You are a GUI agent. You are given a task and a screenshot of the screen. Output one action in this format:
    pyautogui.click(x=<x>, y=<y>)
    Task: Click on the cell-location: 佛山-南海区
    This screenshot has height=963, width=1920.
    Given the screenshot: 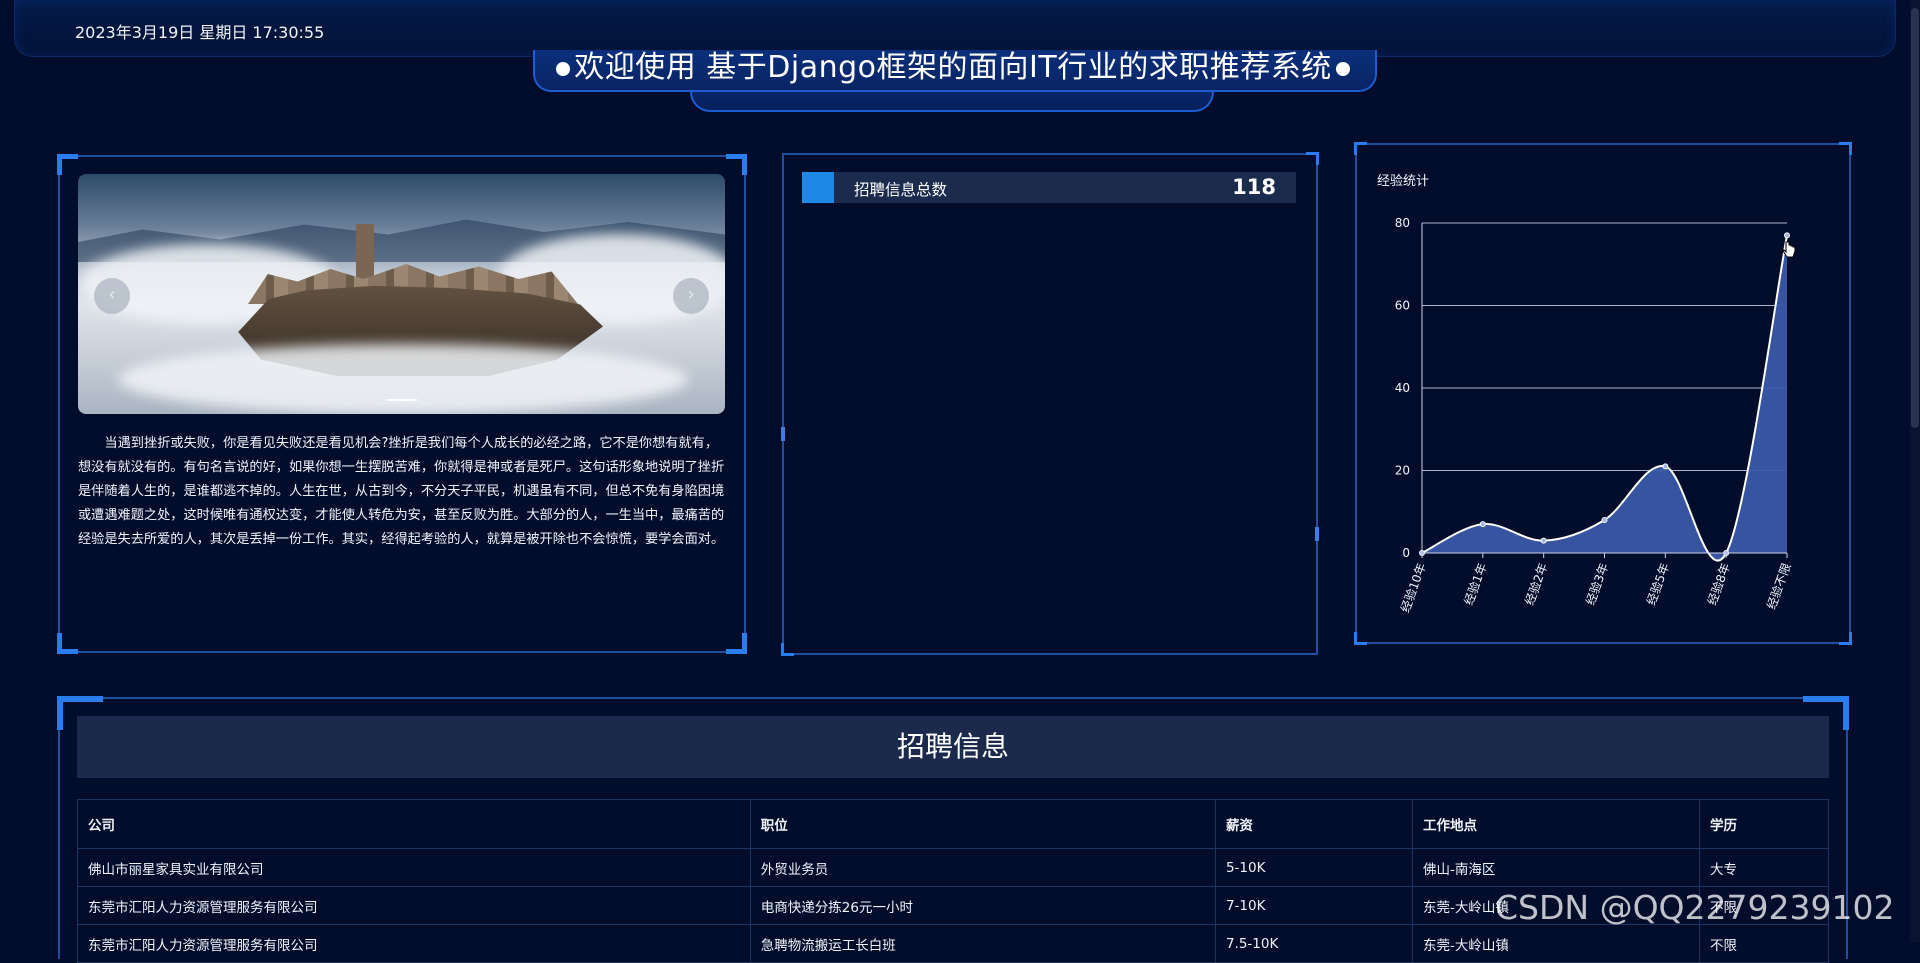 What is the action you would take?
    pyautogui.click(x=1556, y=867)
    